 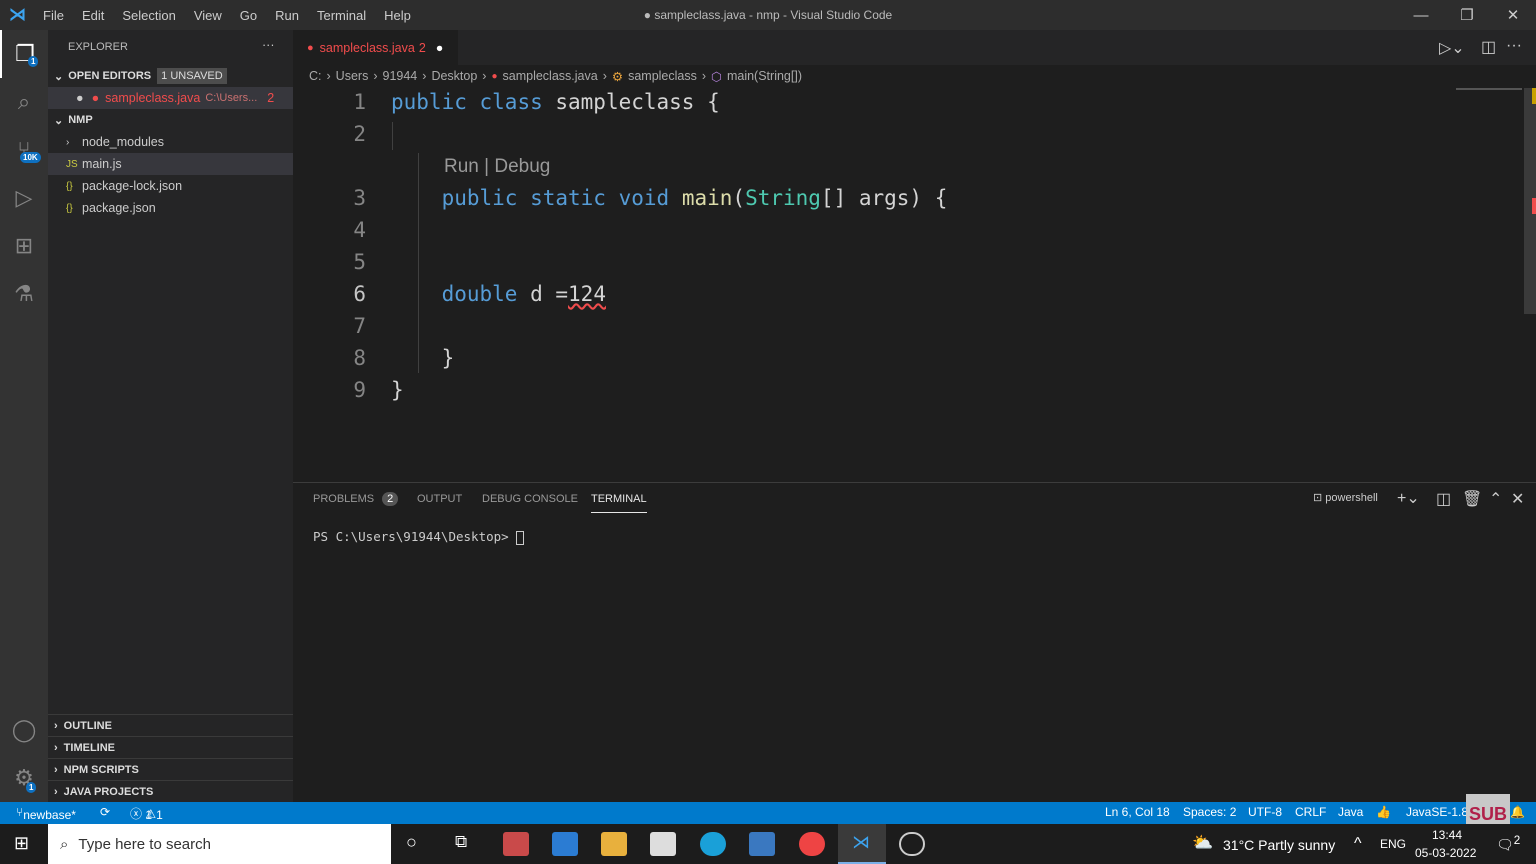 I want to click on folder-nmp: ⌄ NMP, so click(x=170, y=120).